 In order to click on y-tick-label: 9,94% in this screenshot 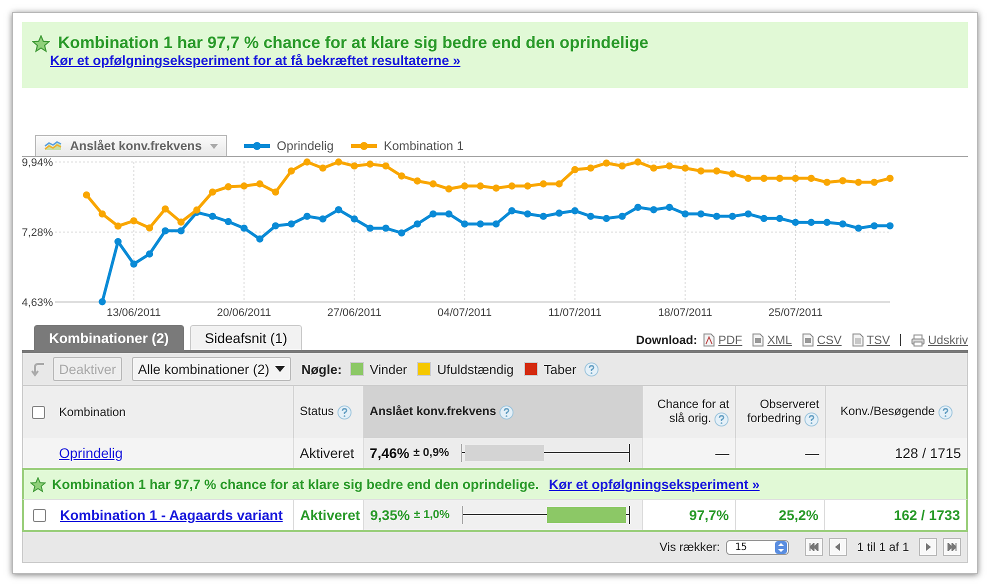, I will do `click(37, 163)`.